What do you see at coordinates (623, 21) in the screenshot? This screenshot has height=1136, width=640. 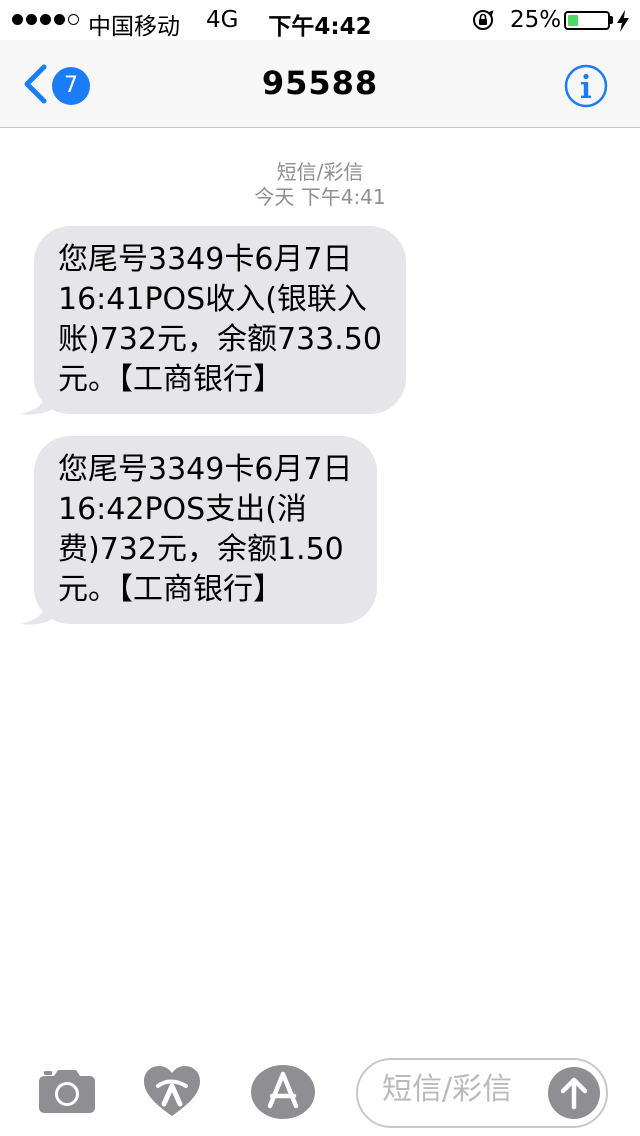 I see `charging-bolt-icon` at bounding box center [623, 21].